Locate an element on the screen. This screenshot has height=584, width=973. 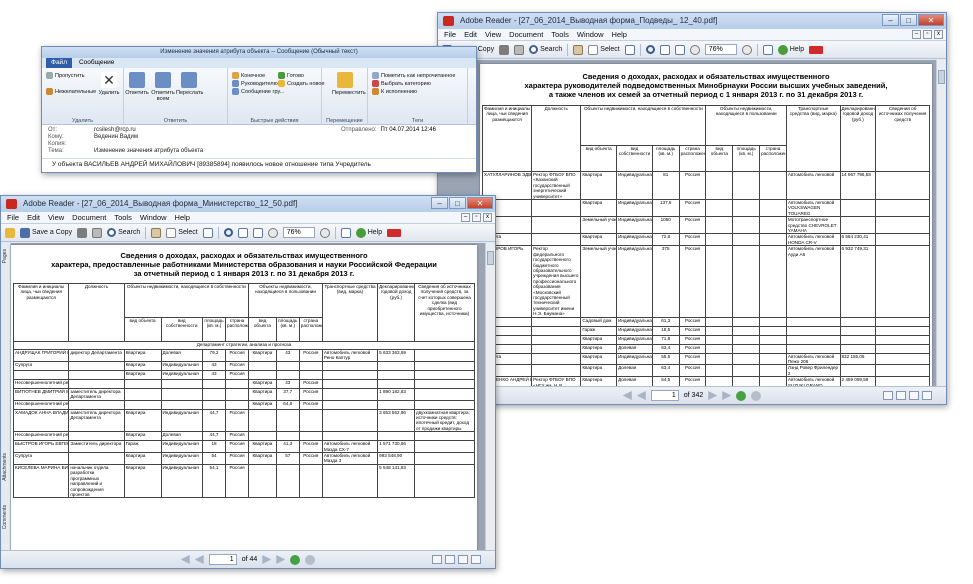
forward-button: Переслать is located at coordinates (189, 84).